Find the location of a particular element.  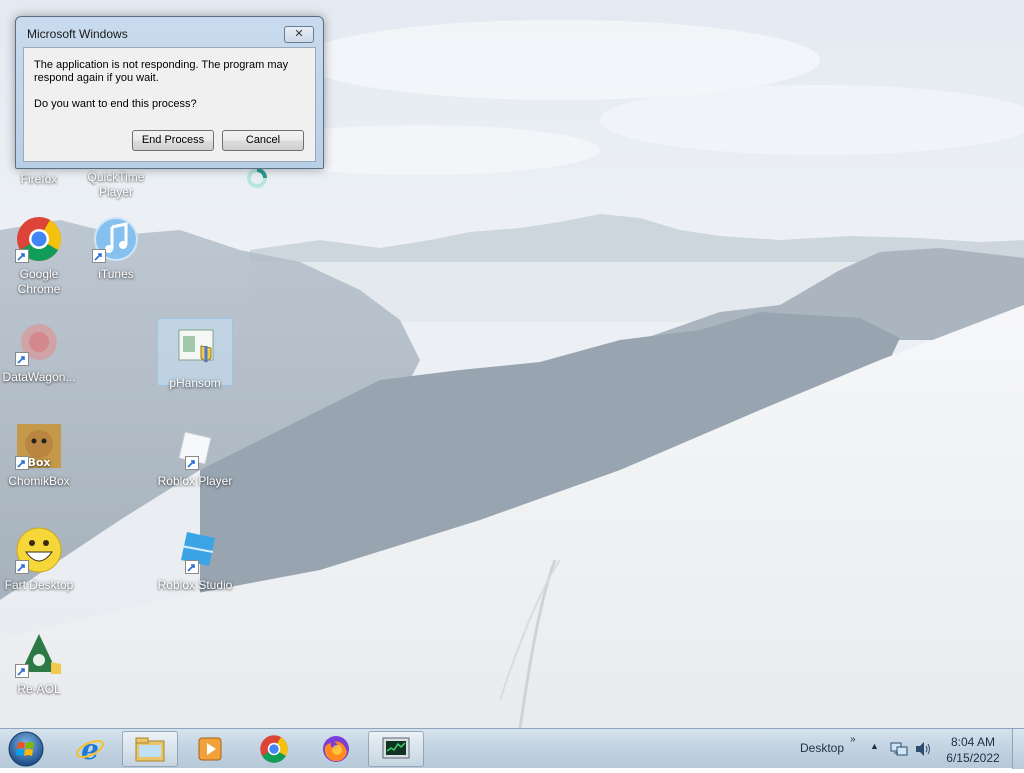

firefox-icon is located at coordinates (336, 749).